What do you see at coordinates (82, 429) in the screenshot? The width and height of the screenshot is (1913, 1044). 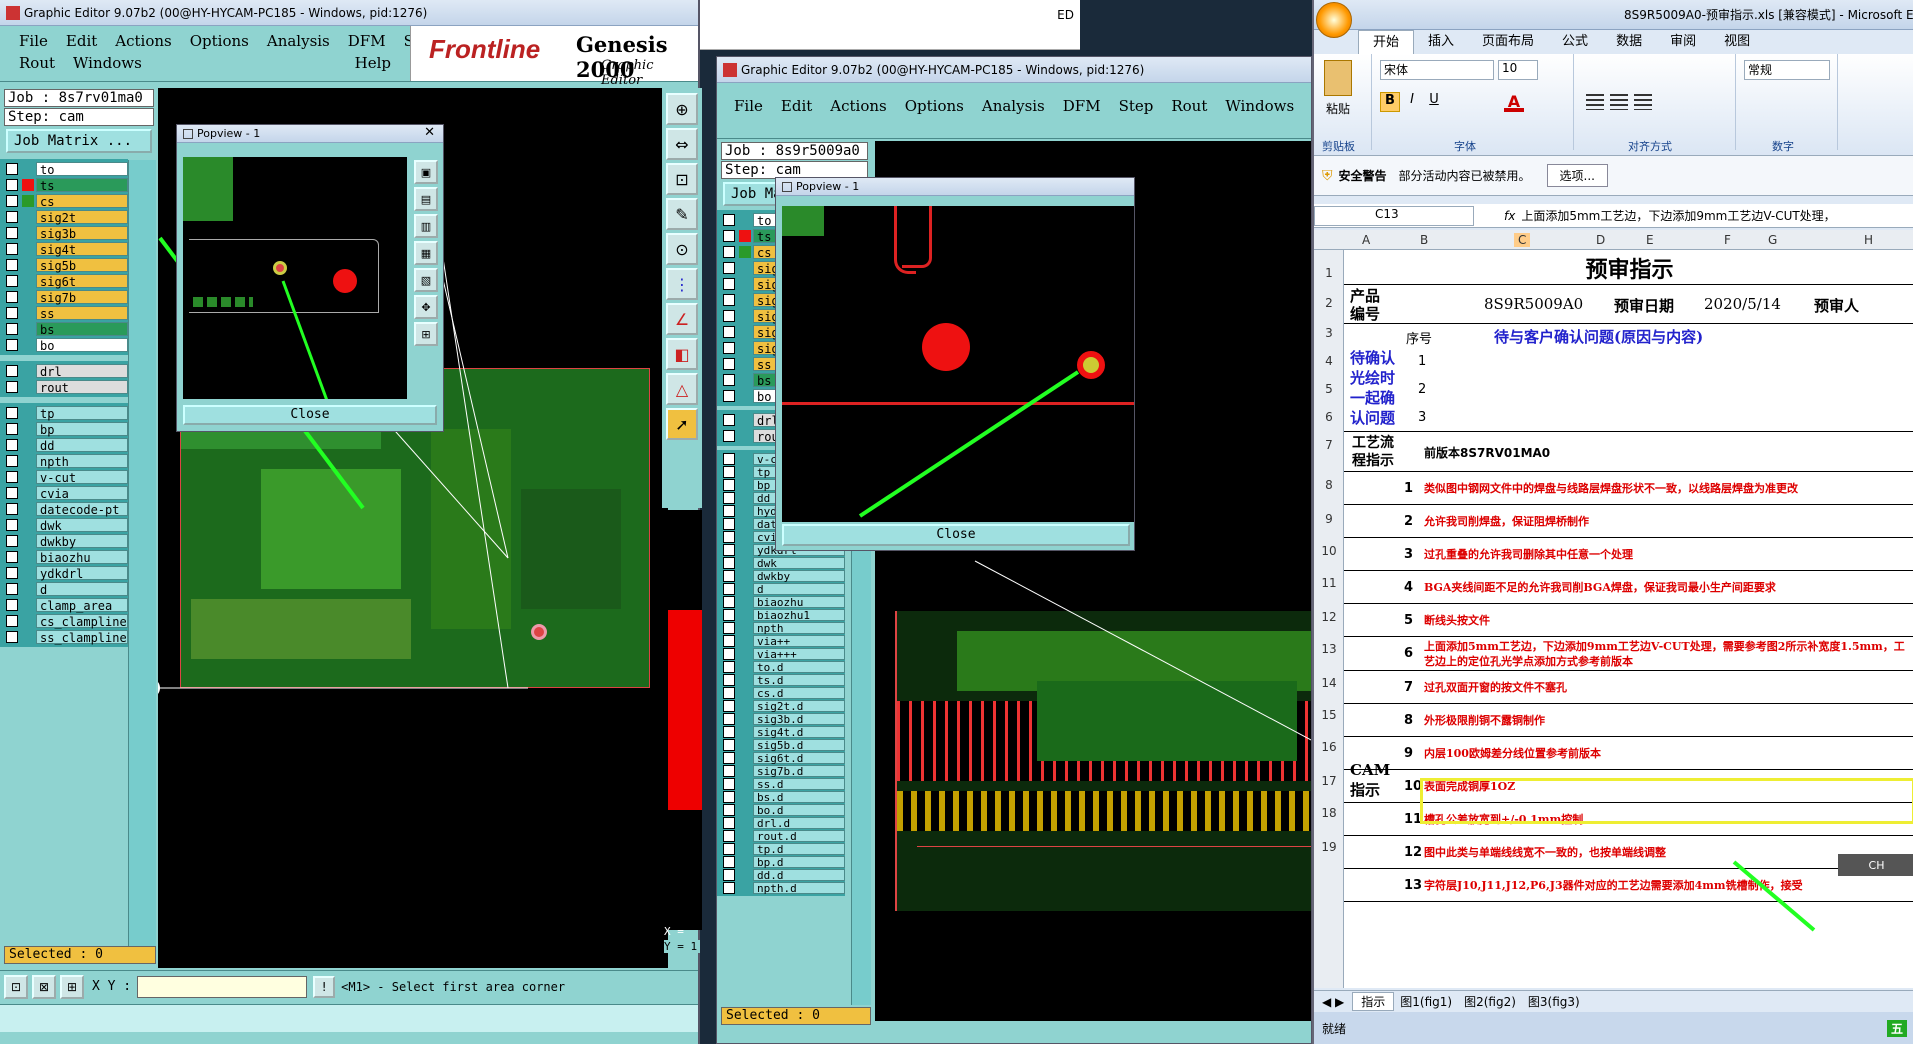 I see `layer-name: bp` at bounding box center [82, 429].